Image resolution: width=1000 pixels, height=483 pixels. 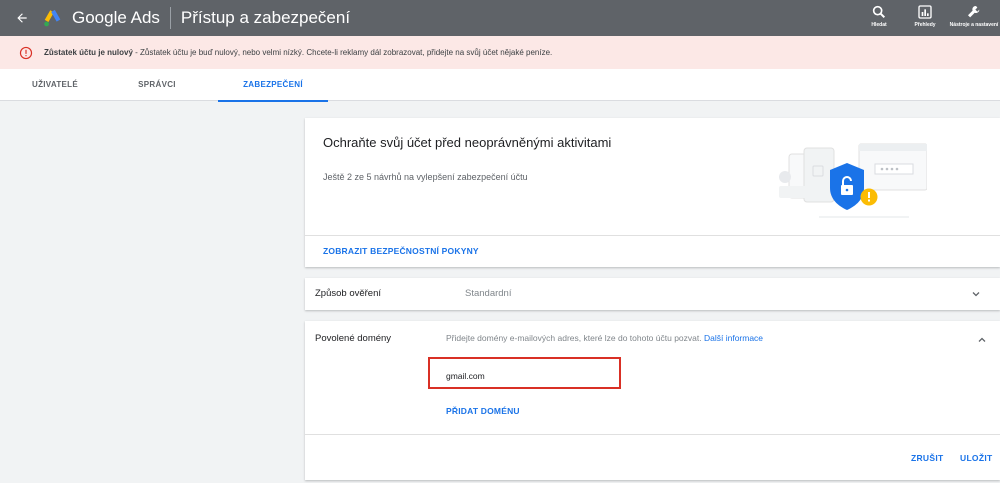 What do you see at coordinates (26, 52) in the screenshot?
I see `error-icon` at bounding box center [26, 52].